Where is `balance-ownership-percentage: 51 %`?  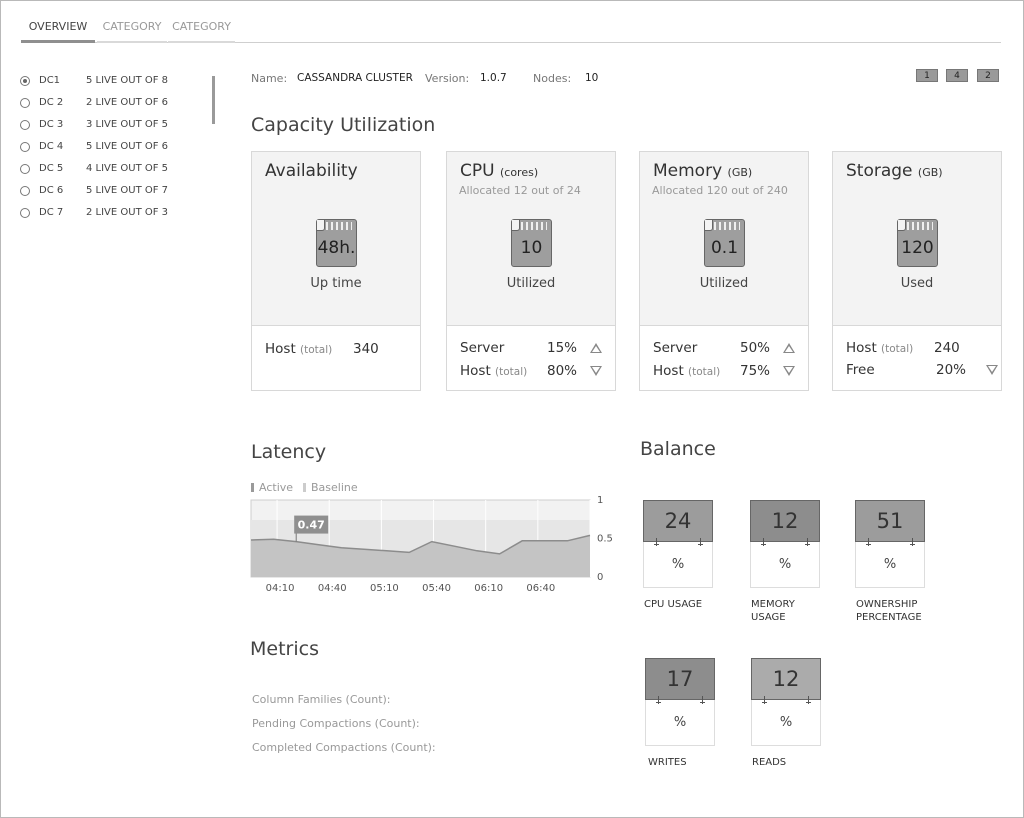
balance-ownership-percentage: 51 % is located at coordinates (890, 544).